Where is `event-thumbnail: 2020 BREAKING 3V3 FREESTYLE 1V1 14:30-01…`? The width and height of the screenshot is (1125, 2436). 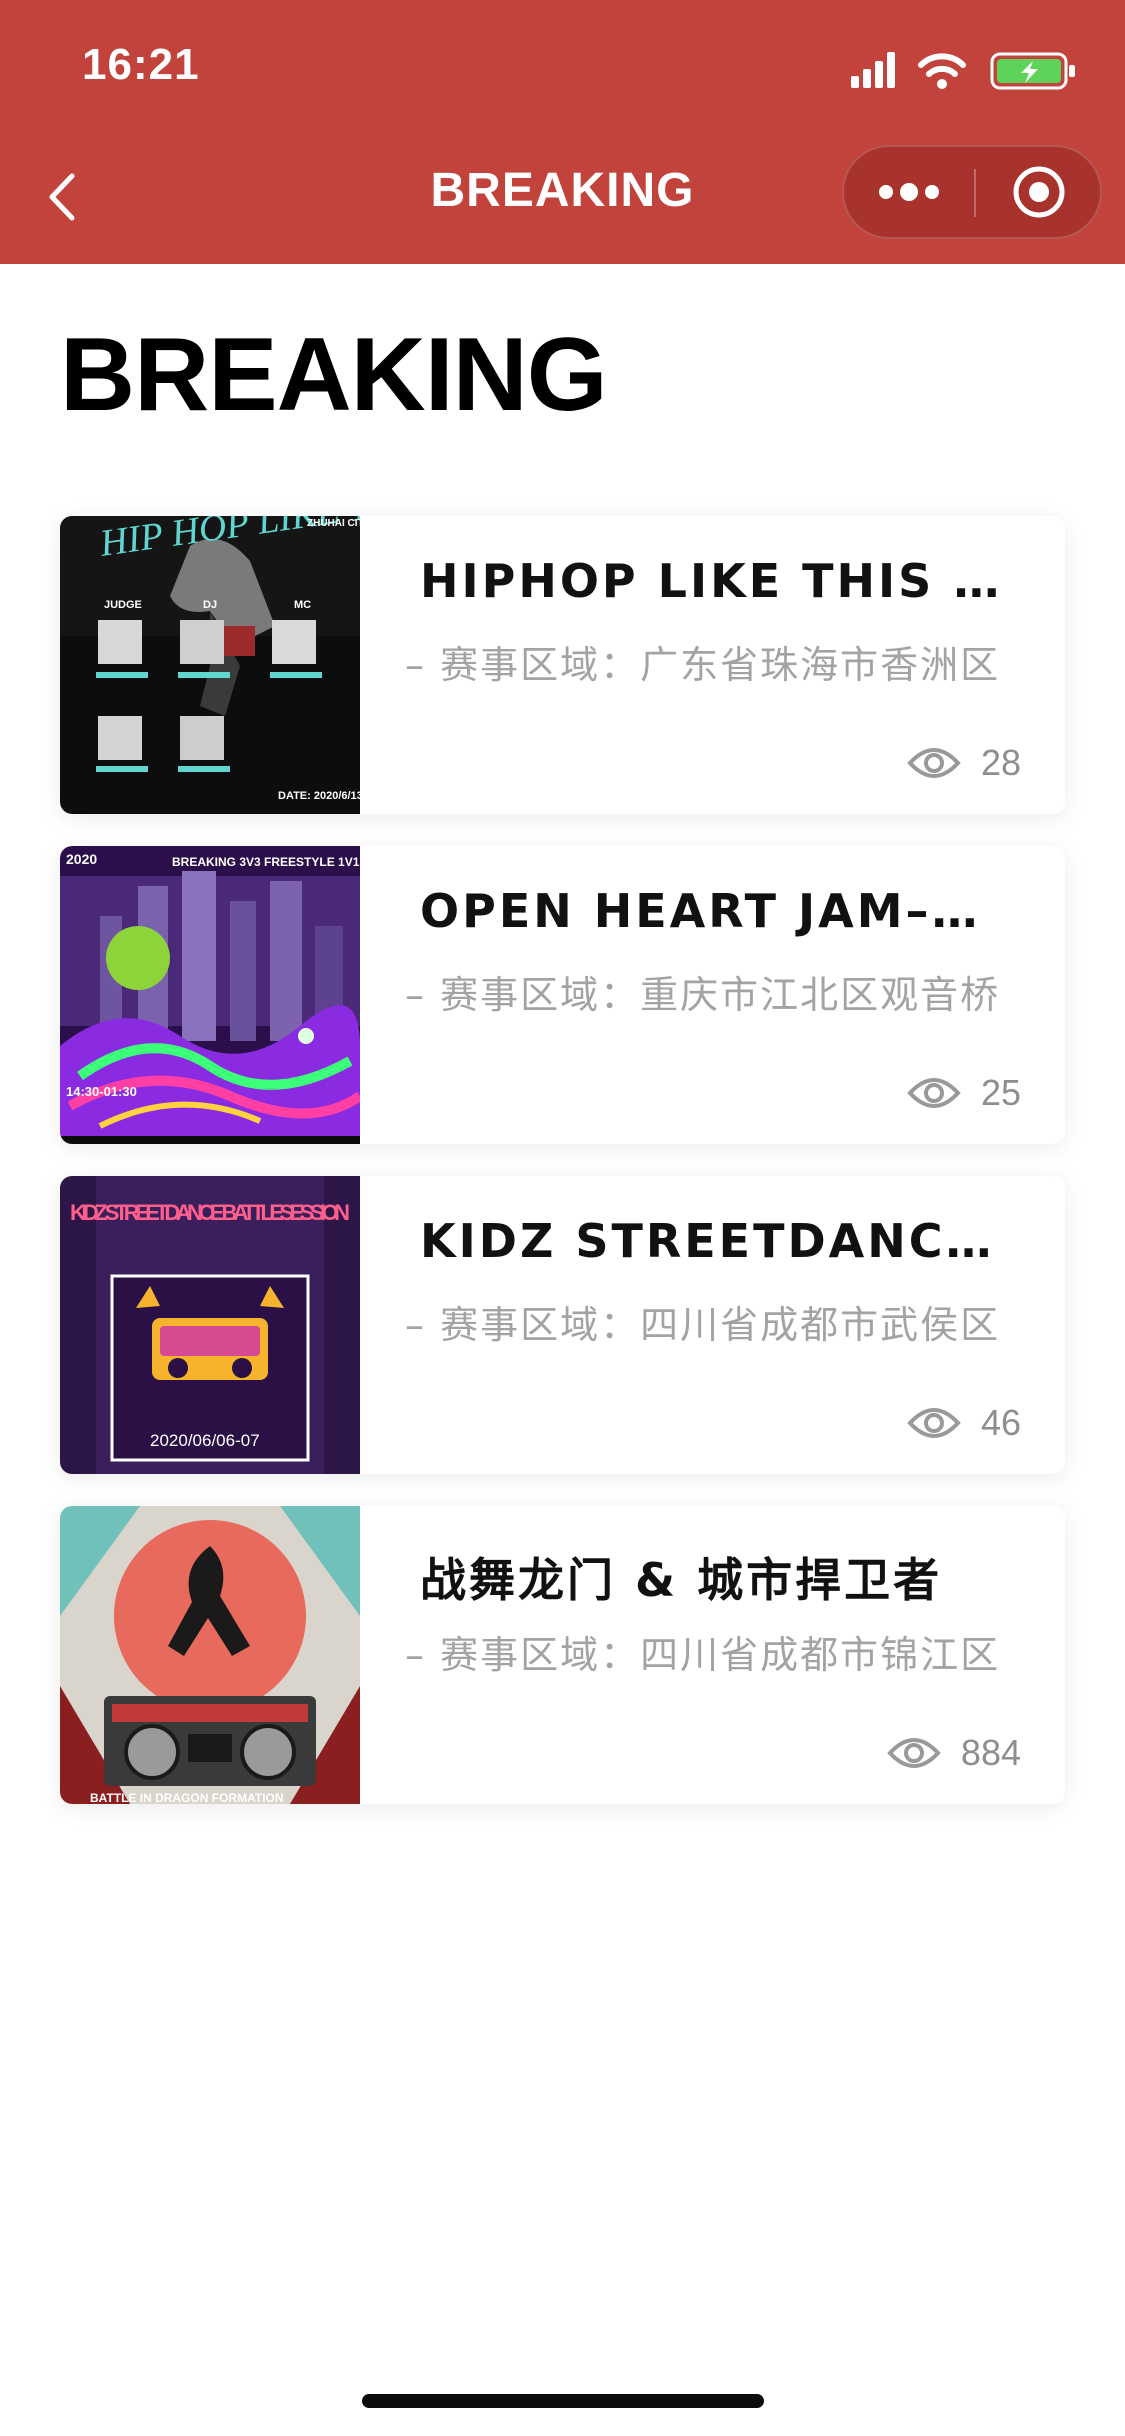 event-thumbnail: 2020 BREAKING 3V3 FREESTYLE 1V1 14:30-01… is located at coordinates (210, 995).